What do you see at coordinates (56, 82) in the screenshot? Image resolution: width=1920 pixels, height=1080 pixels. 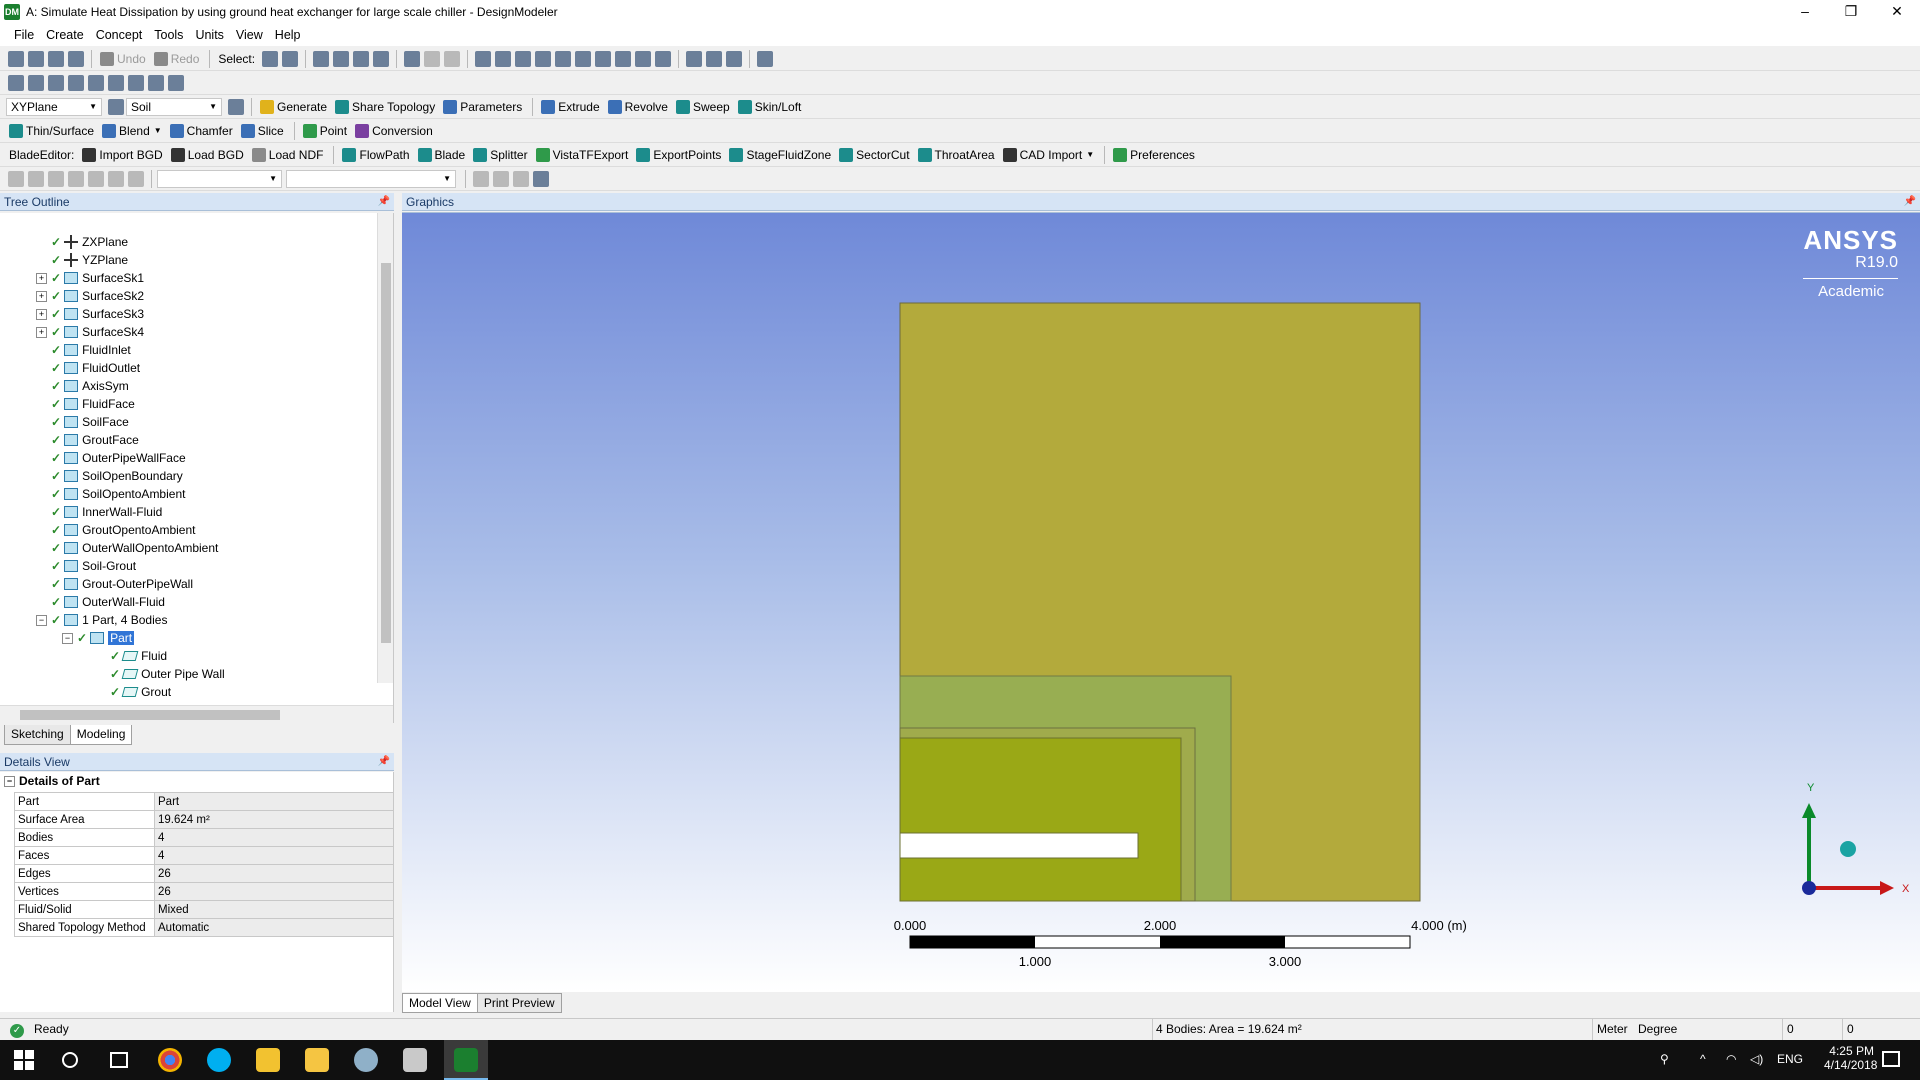 I see `line-tool-icon` at bounding box center [56, 82].